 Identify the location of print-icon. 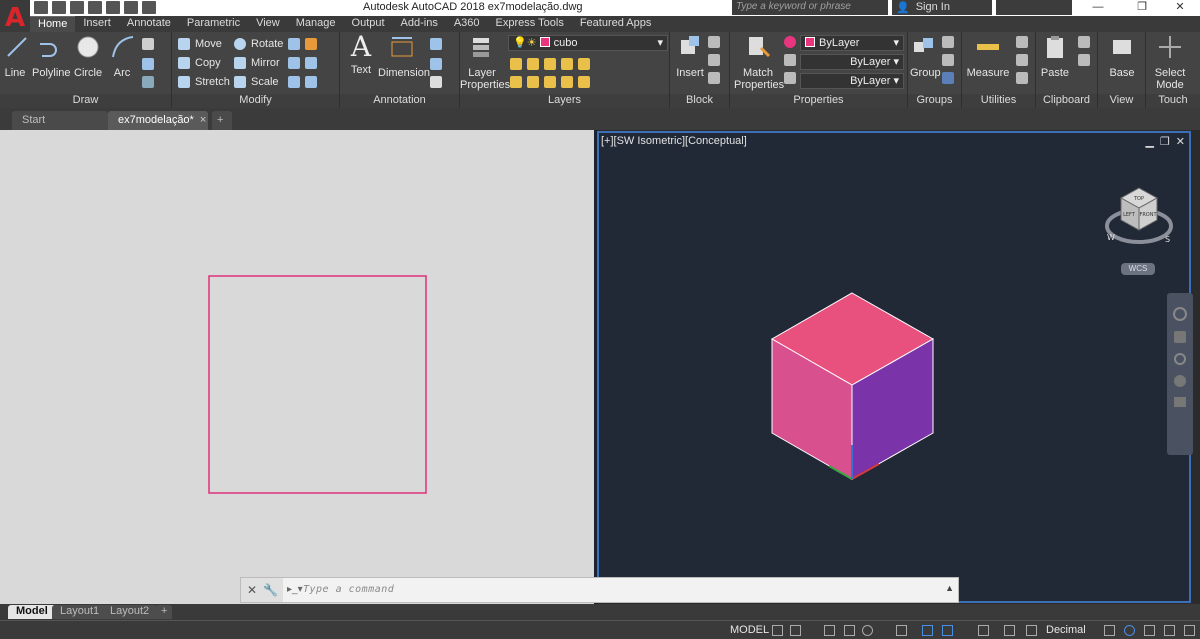
(113, 7).